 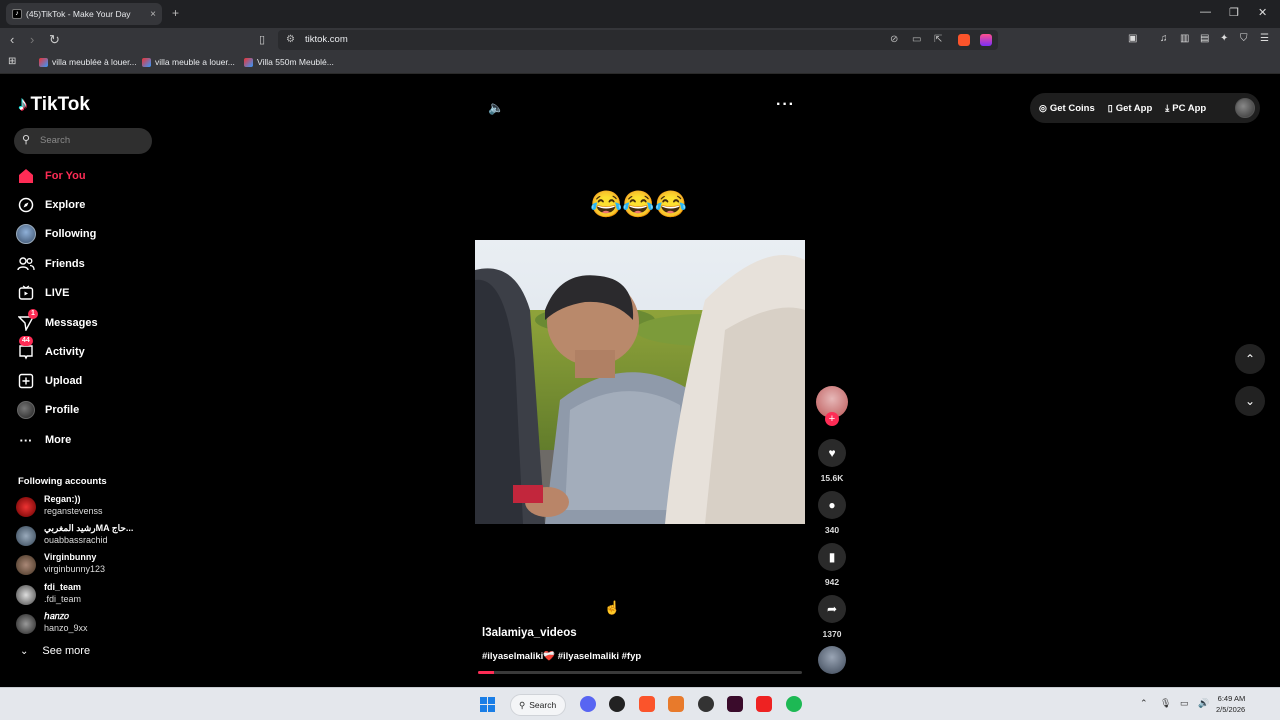 I want to click on back-icon: ‹, so click(x=12, y=40).